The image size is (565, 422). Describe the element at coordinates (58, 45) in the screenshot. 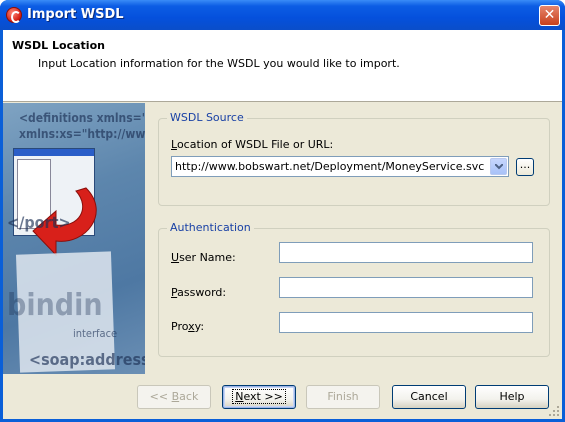

I see `page-title: WSDL Location` at that location.